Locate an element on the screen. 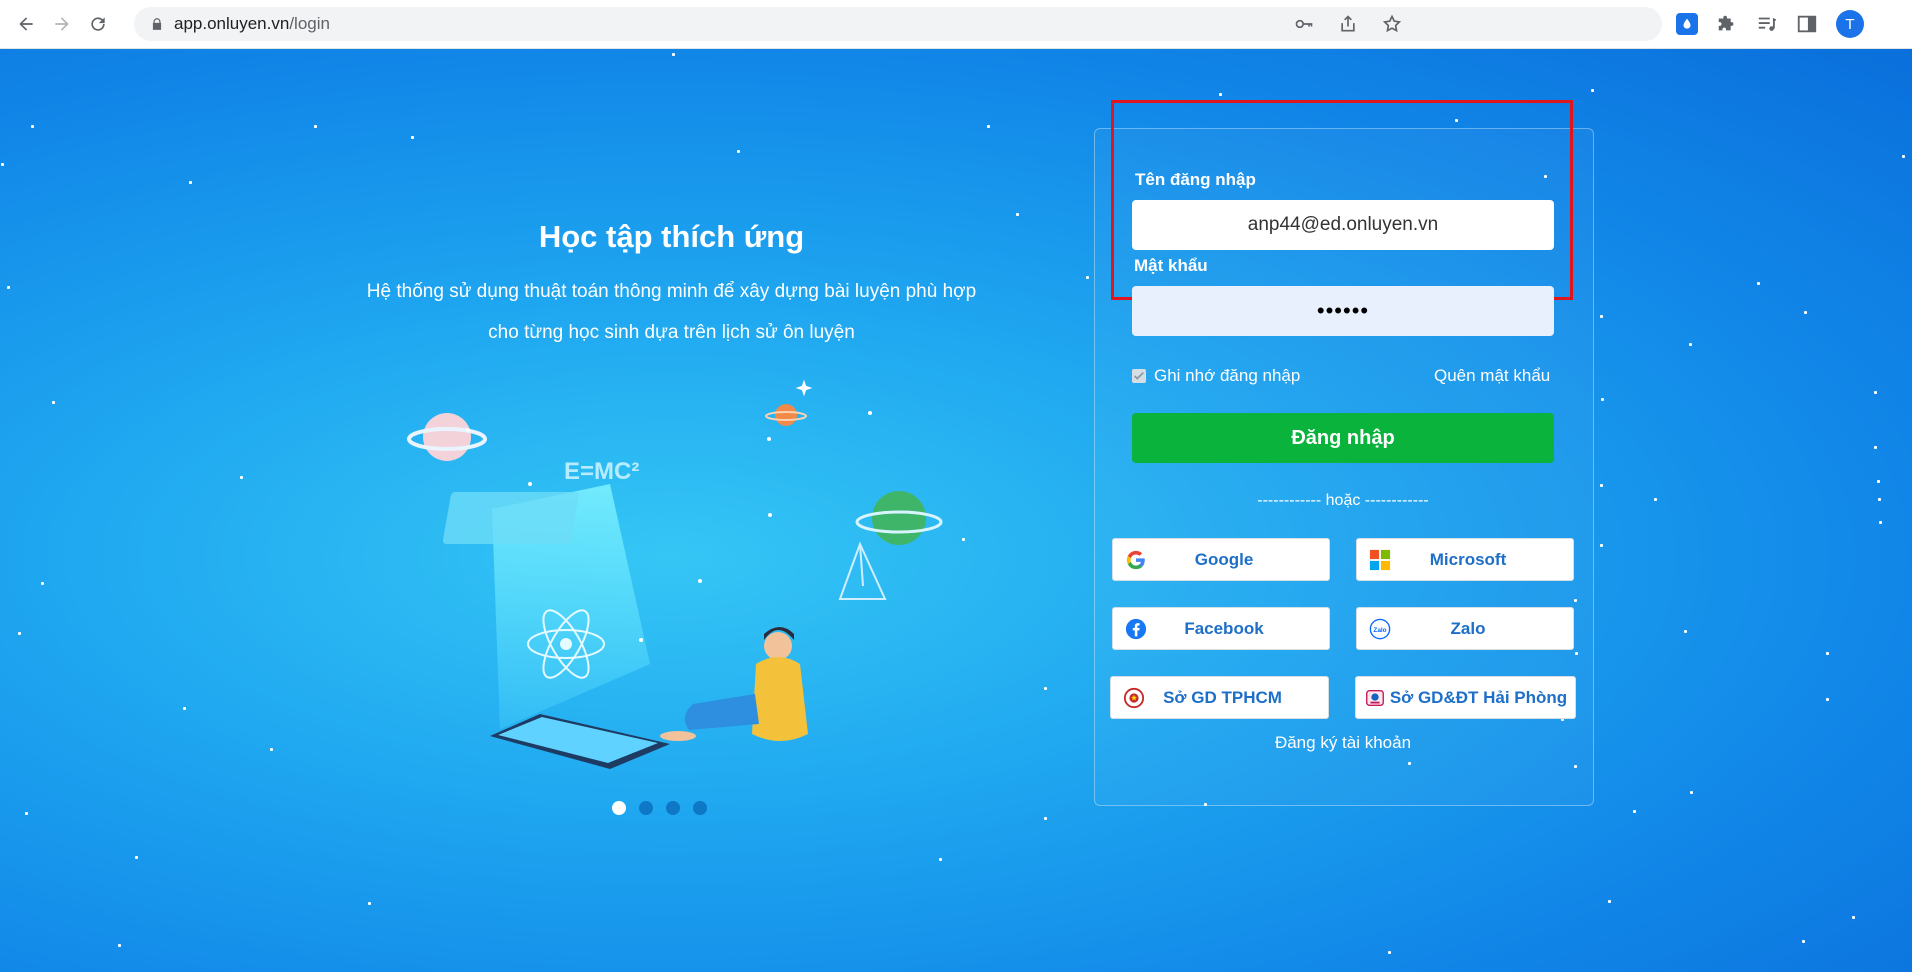 The height and width of the screenshot is (972, 1912). microsoft-icon is located at coordinates (1380, 560).